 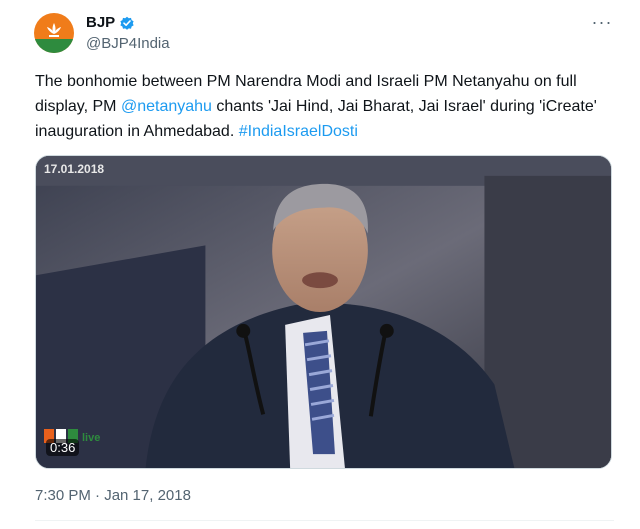 What do you see at coordinates (54, 30) in the screenshot?
I see `lotus-icon` at bounding box center [54, 30].